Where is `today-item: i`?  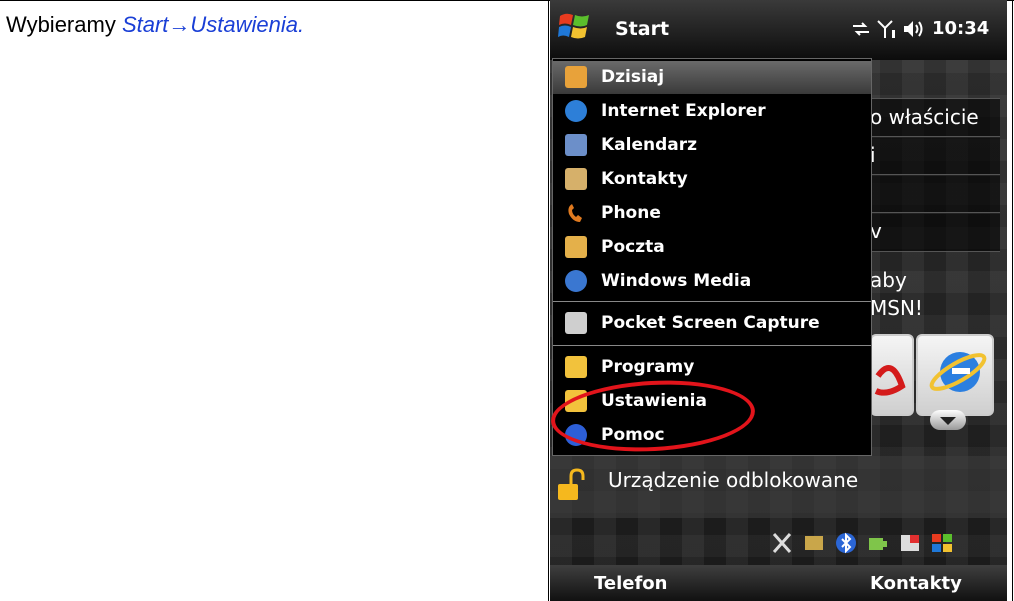 today-item: i is located at coordinates (935, 156).